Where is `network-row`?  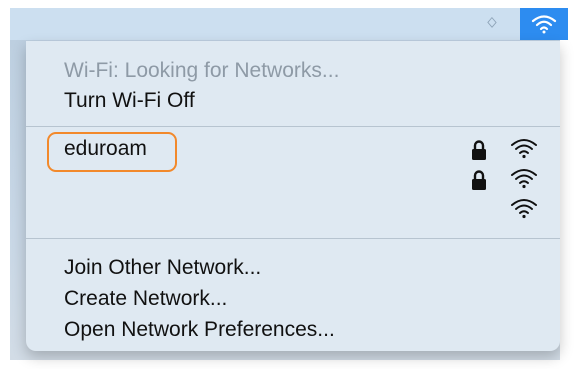
network-row is located at coordinates (293, 209).